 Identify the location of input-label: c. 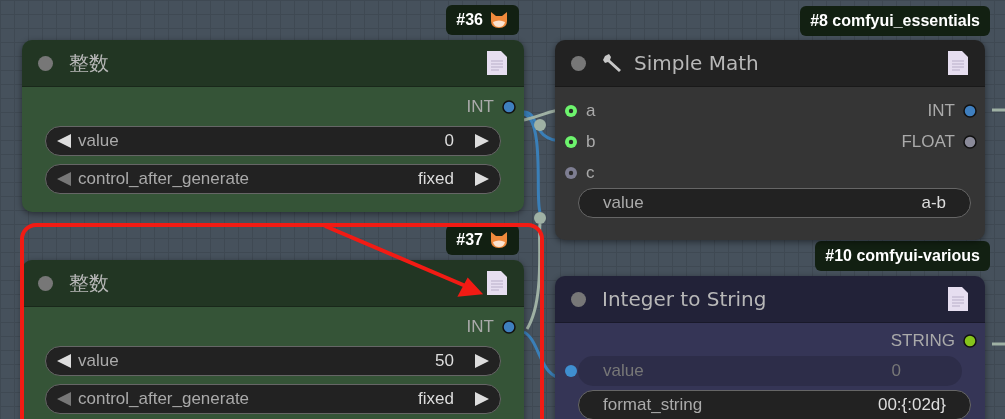
(590, 172).